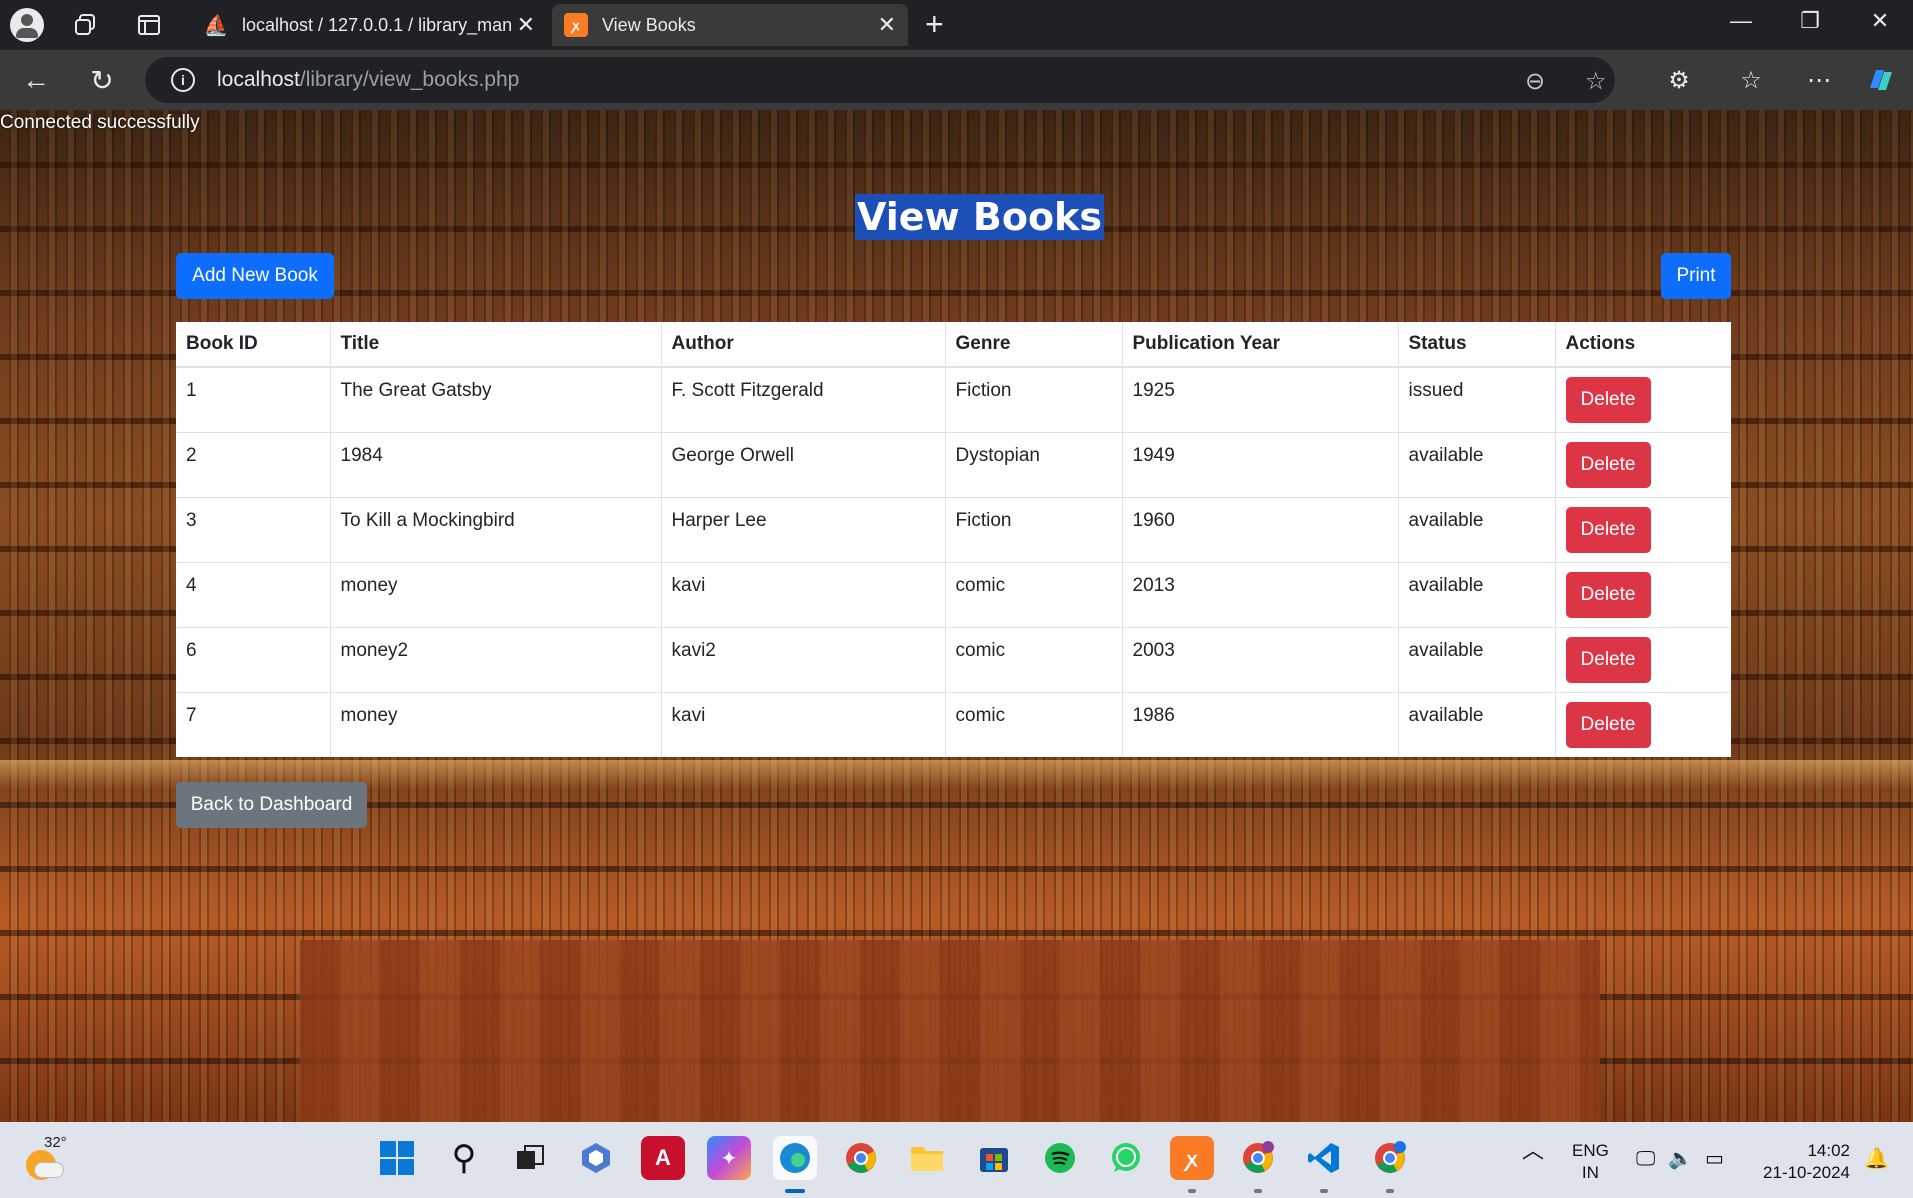  Describe the element at coordinates (100, 122) in the screenshot. I see `connection-status: Connected successfully` at that location.